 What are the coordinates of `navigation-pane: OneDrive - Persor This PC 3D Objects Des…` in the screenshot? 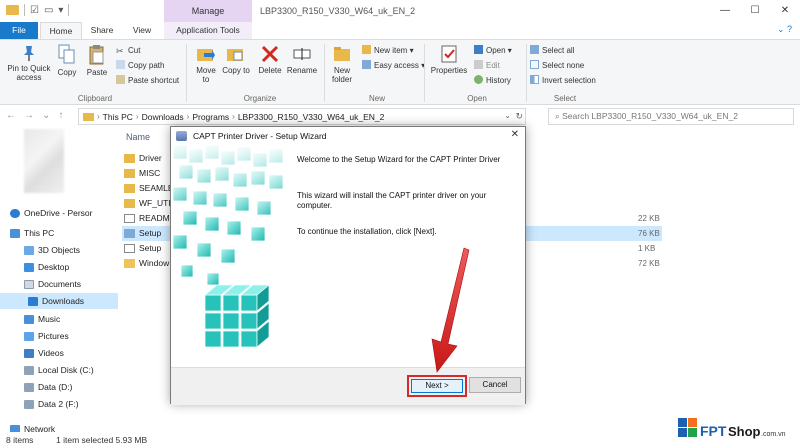 It's located at (59, 280).